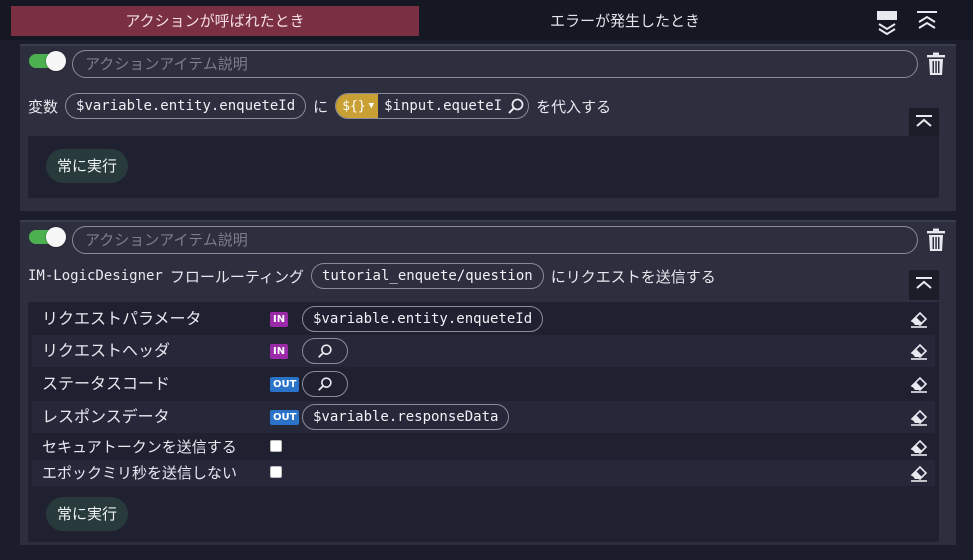  I want to click on param-label: リクエストパラメータ, so click(122, 318).